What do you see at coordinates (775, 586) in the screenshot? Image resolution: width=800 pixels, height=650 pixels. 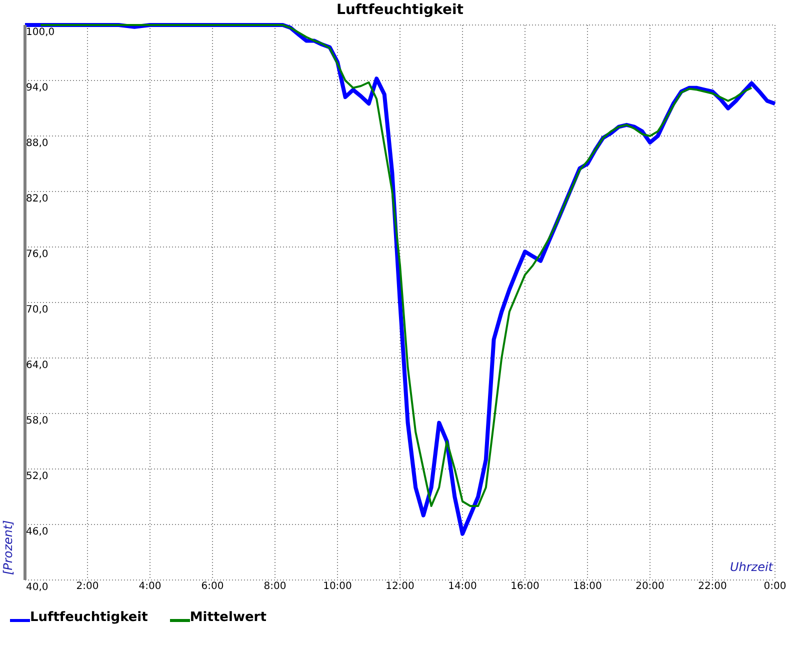 I see `axis-tick-label: 0:00` at bounding box center [775, 586].